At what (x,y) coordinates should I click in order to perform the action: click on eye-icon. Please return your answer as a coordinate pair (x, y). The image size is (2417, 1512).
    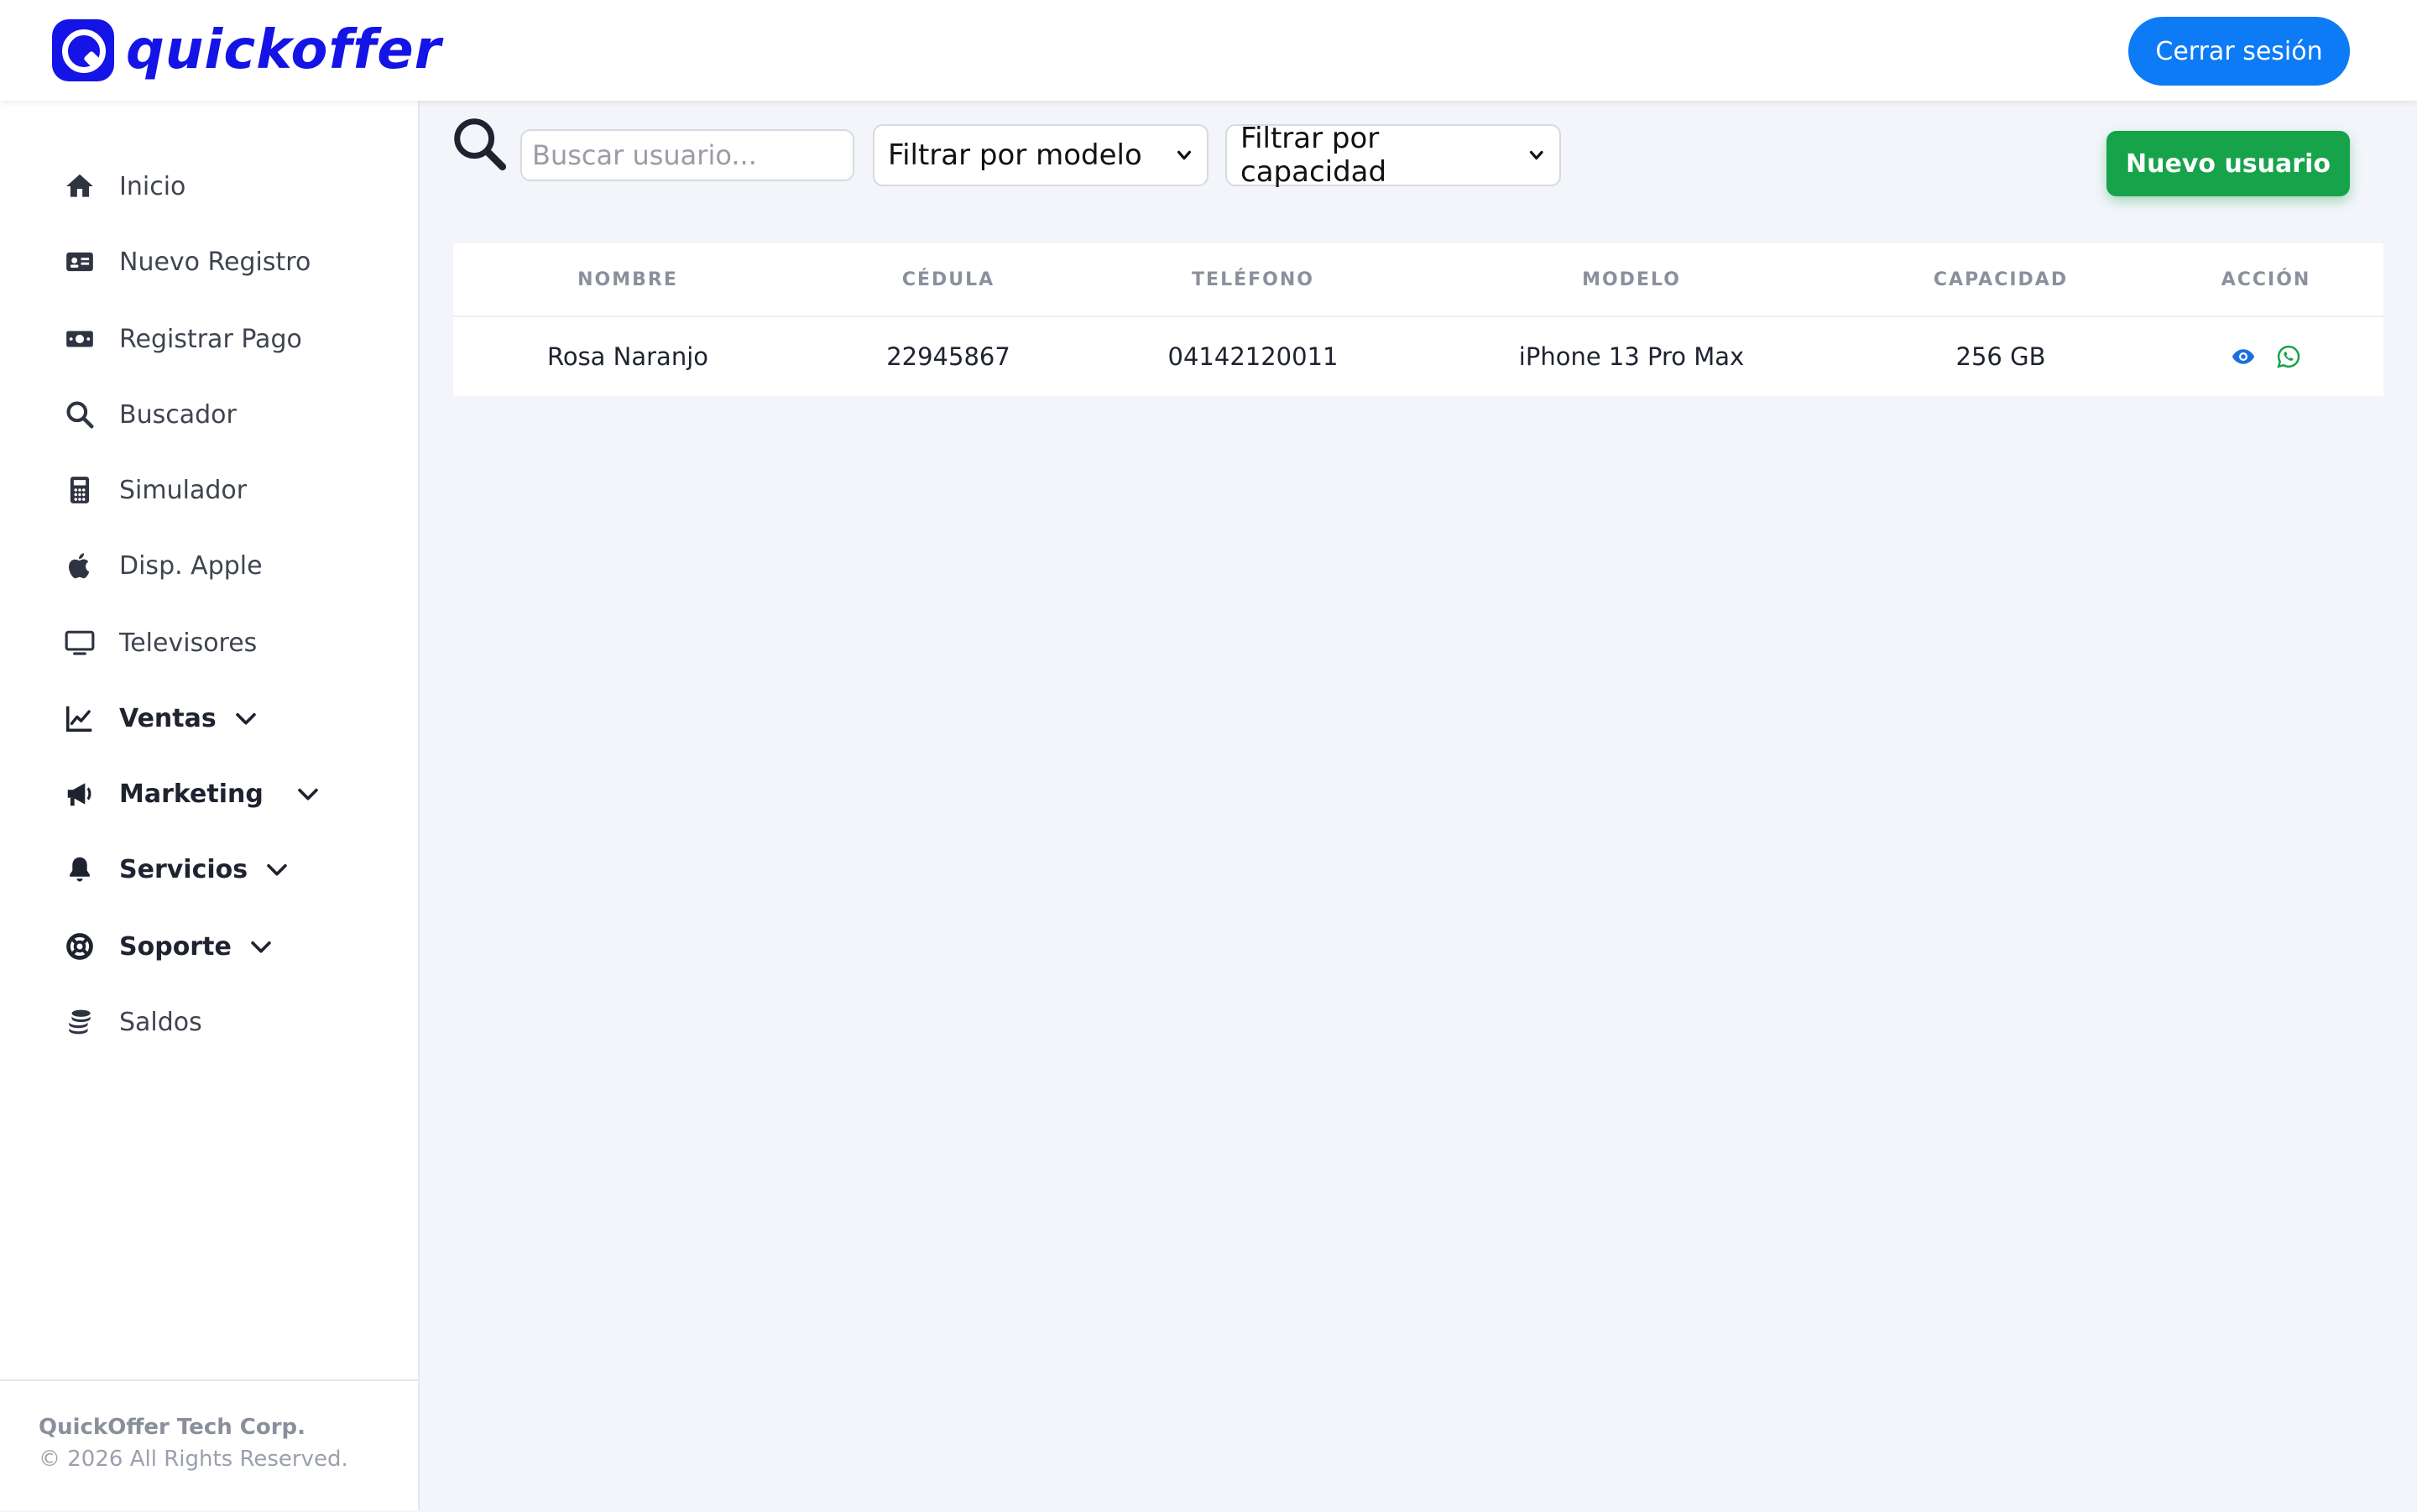
    Looking at the image, I should click on (2243, 357).